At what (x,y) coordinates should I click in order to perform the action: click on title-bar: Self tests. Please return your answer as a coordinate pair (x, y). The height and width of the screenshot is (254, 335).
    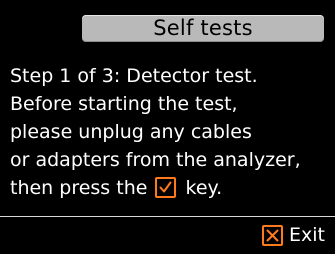
    Looking at the image, I should click on (203, 28).